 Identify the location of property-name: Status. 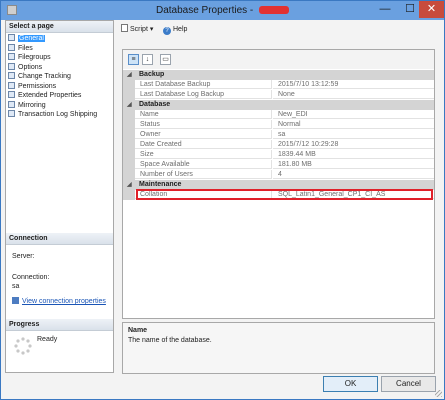
(203, 124).